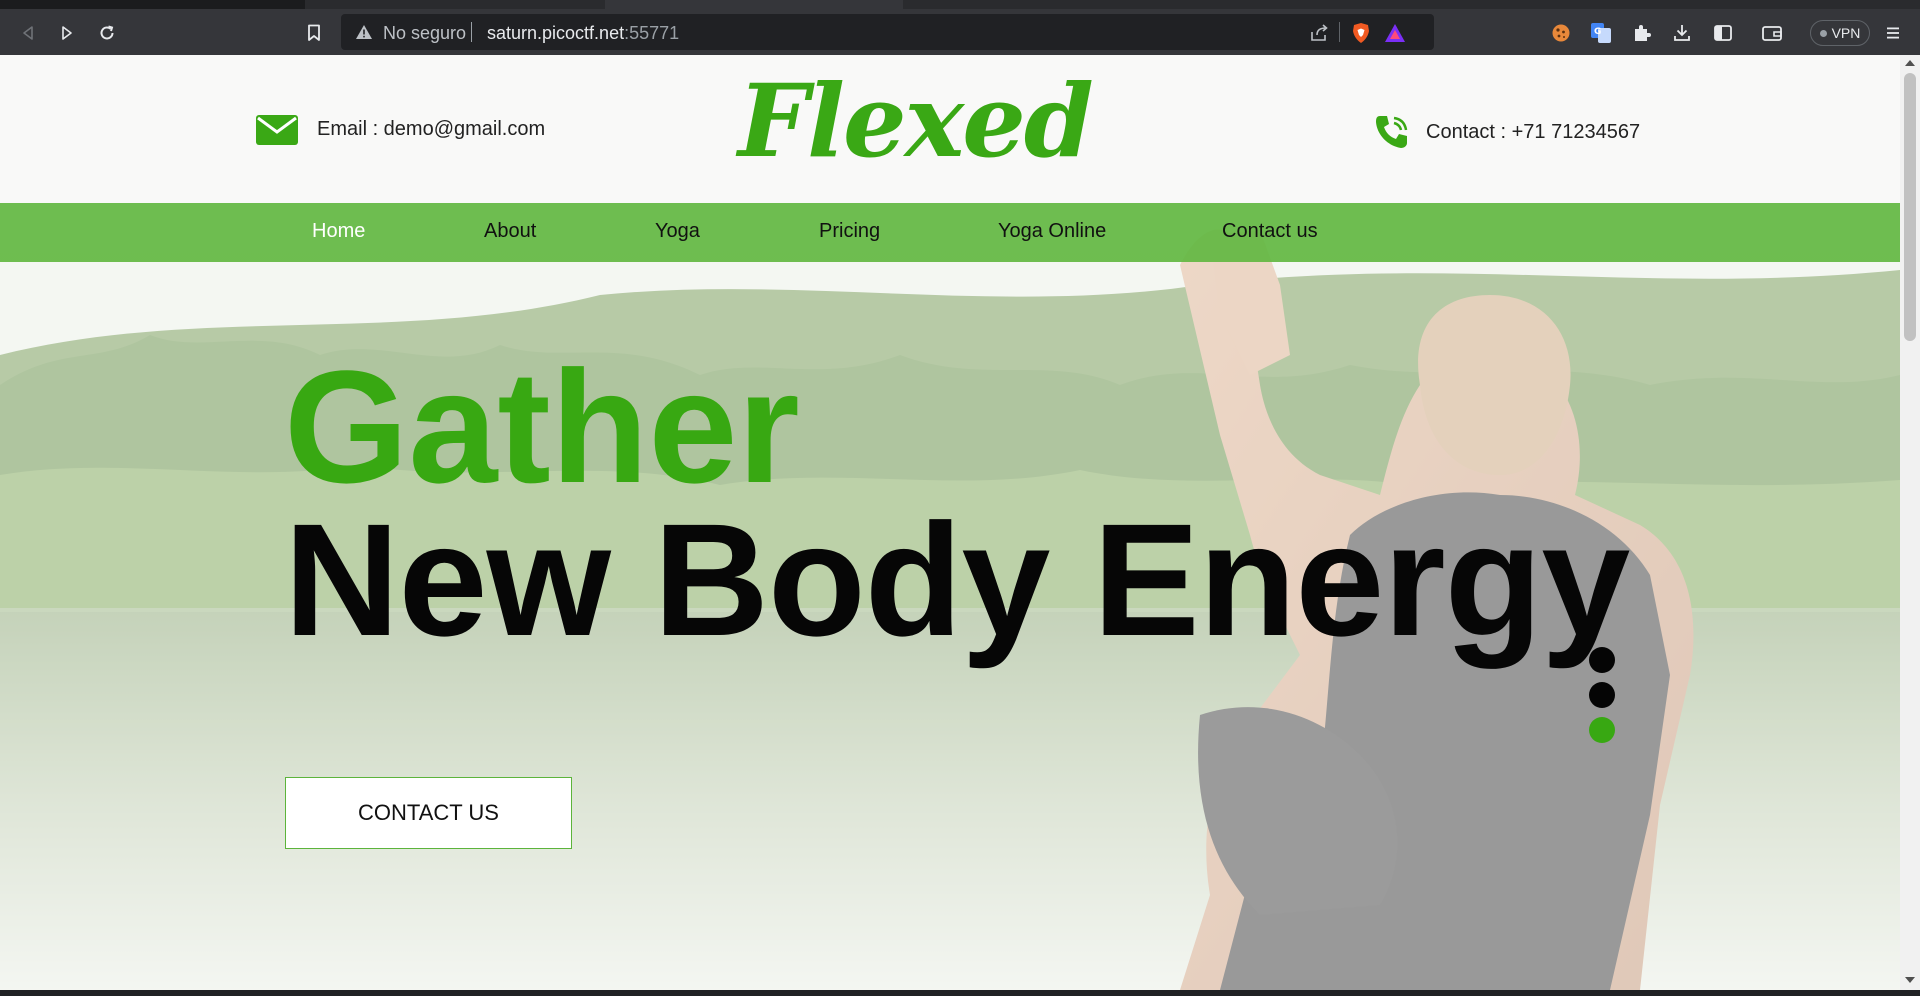 The width and height of the screenshot is (1920, 996). What do you see at coordinates (338, 231) in the screenshot?
I see `nav-home: Home` at bounding box center [338, 231].